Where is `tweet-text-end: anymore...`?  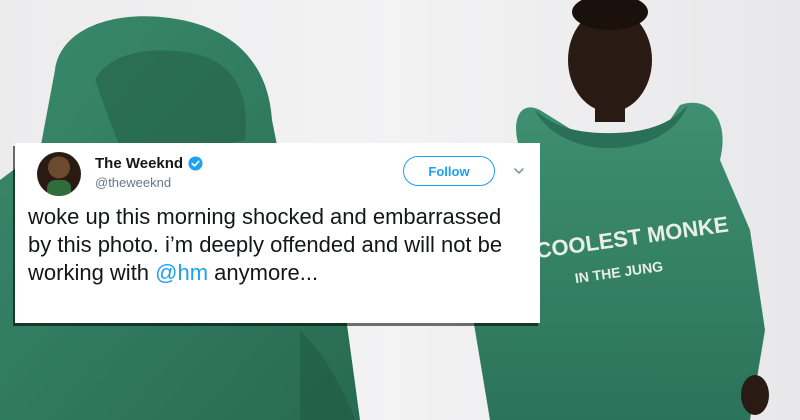
tweet-text-end: anymore... is located at coordinates (263, 272).